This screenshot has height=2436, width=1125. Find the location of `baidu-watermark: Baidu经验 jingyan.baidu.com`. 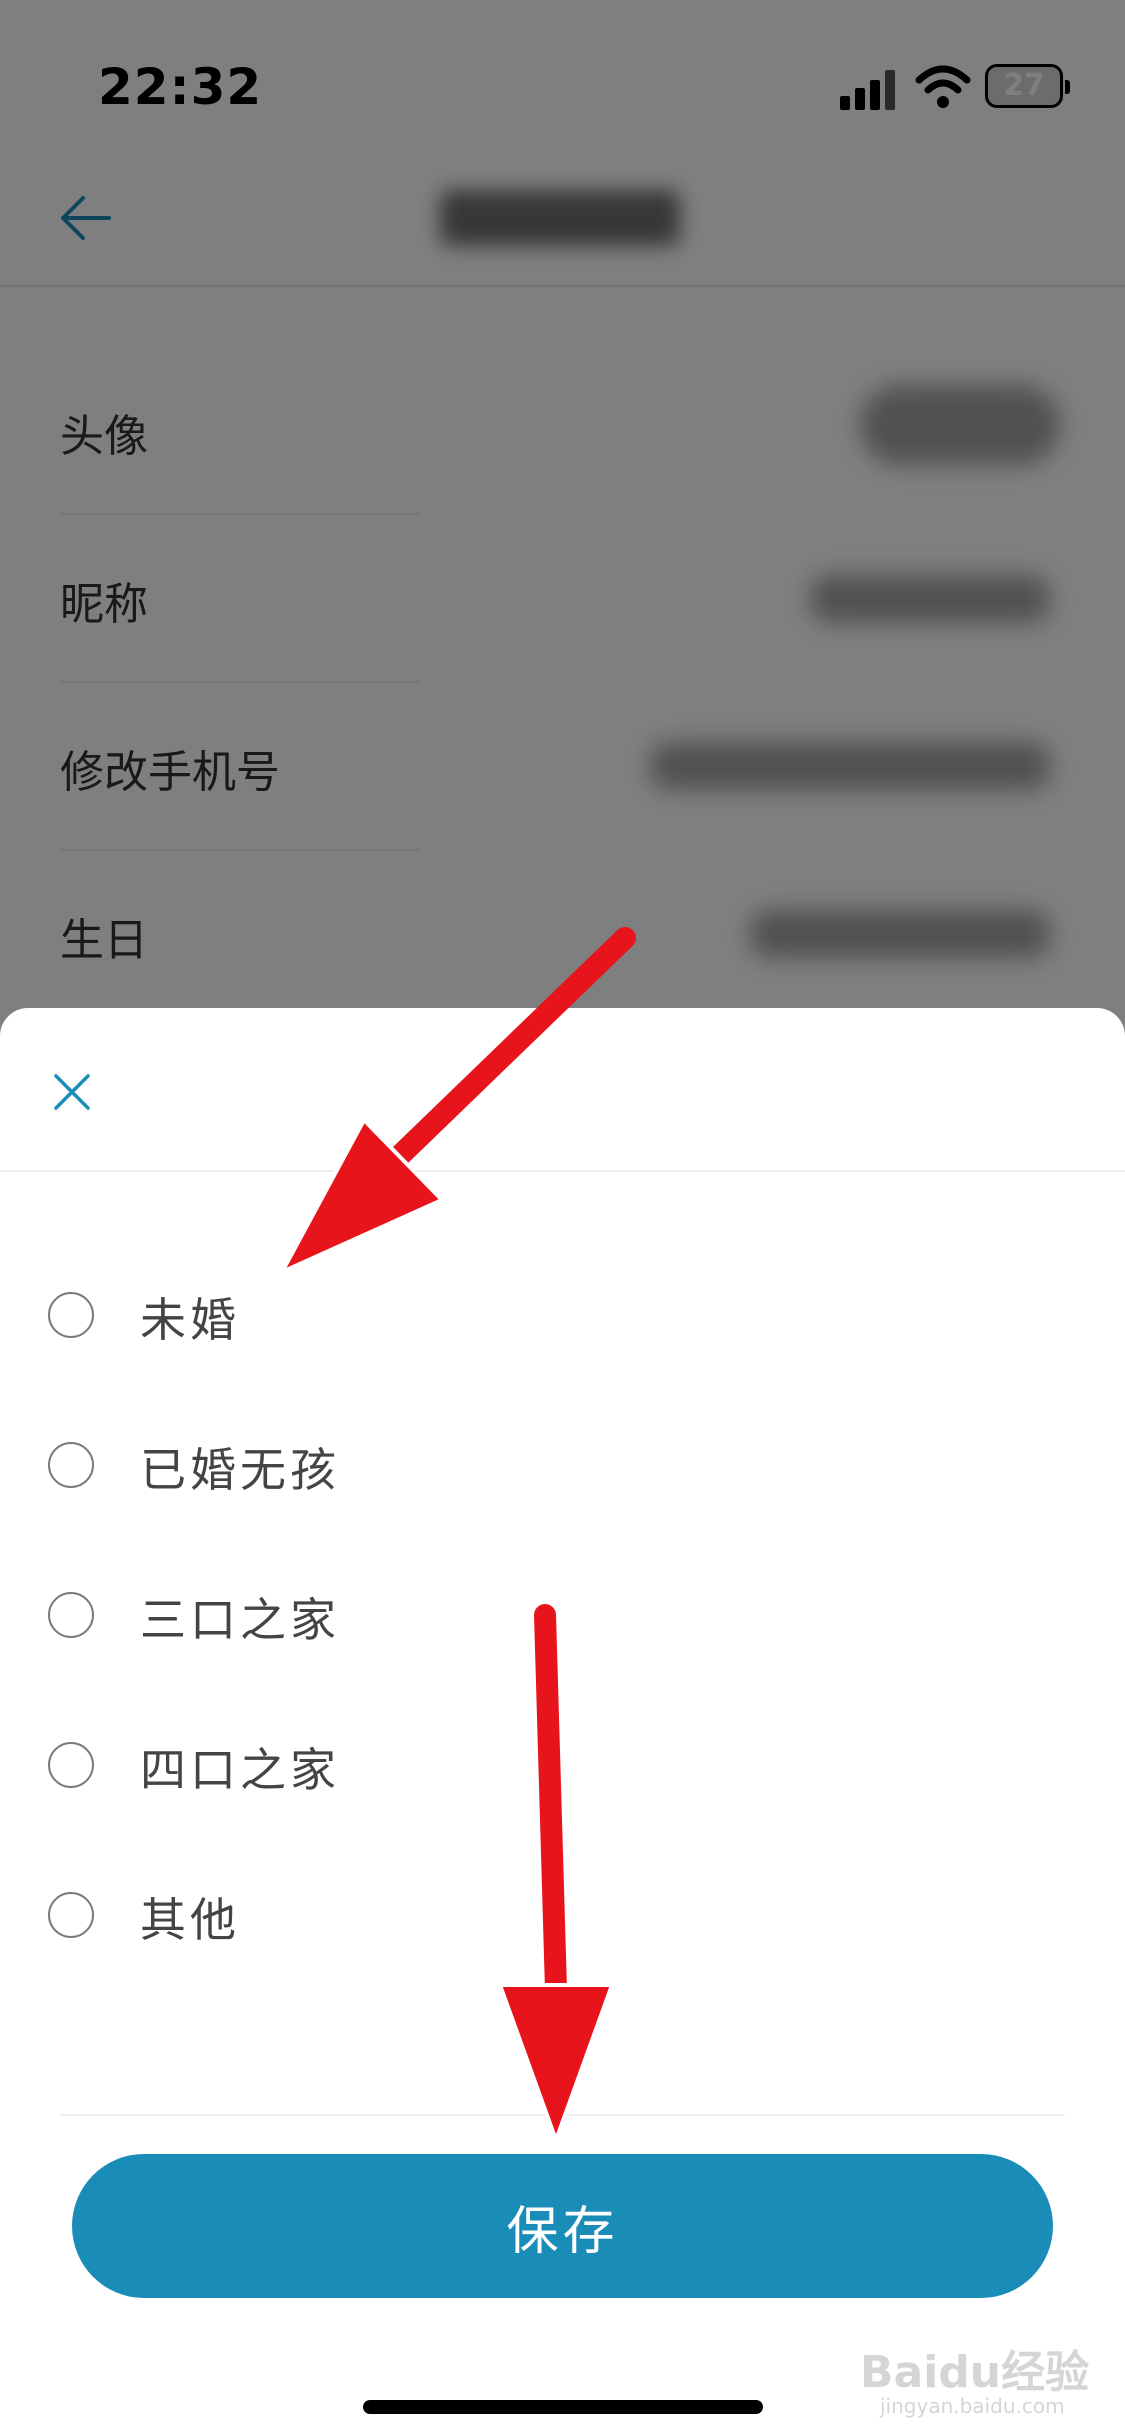

baidu-watermark: Baidu经验 jingyan.baidu.com is located at coordinates (980, 2381).